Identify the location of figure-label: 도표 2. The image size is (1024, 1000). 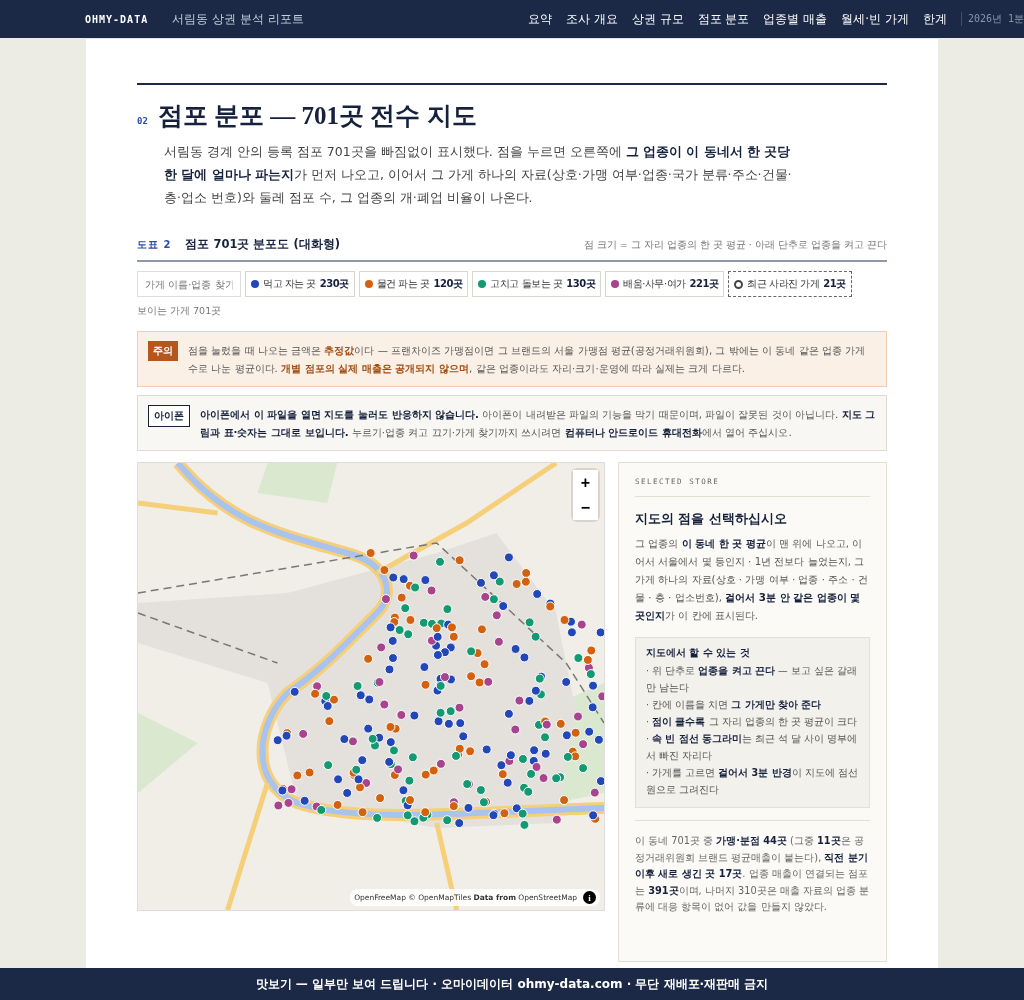
(154, 245).